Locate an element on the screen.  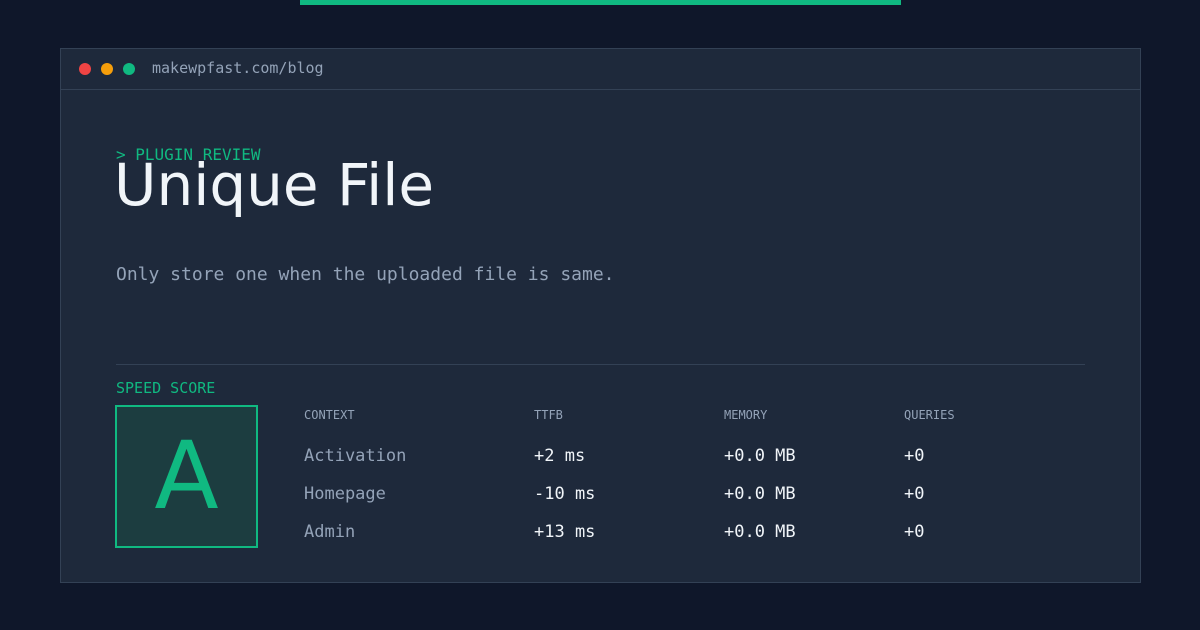
column-header-queries: QUERIES is located at coordinates (929, 415).